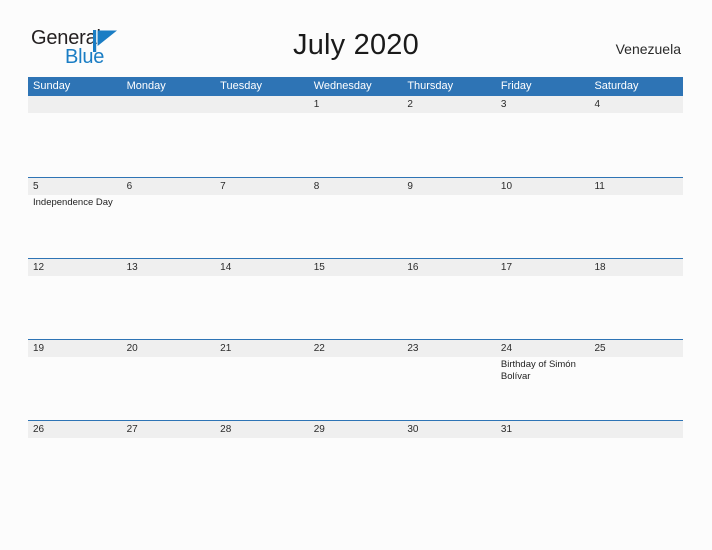  Describe the element at coordinates (636, 267) in the screenshot. I see `day-number-18: 18` at that location.